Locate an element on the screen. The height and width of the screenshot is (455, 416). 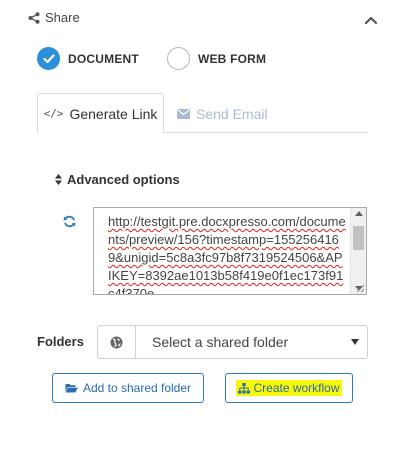
select-addon is located at coordinates (117, 342).